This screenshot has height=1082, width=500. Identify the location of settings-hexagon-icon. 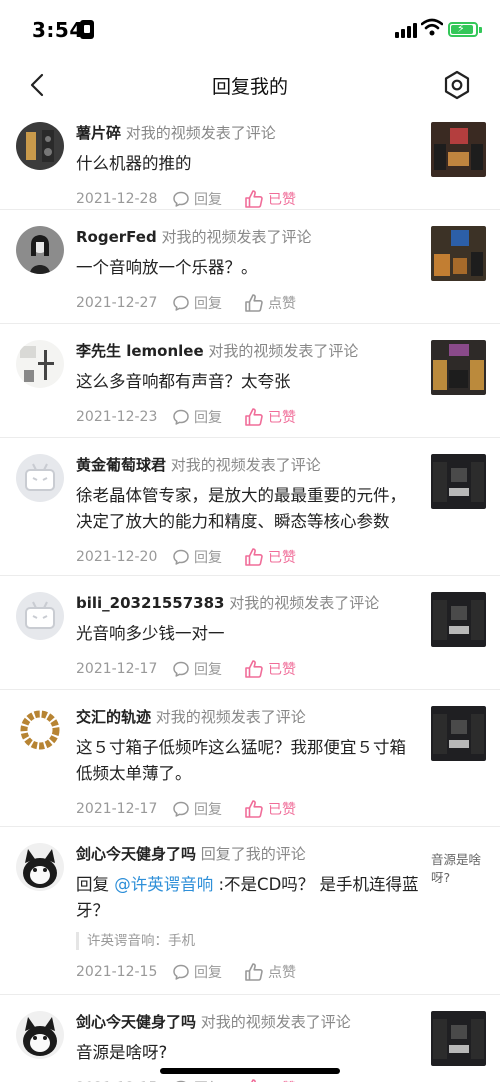
(457, 85).